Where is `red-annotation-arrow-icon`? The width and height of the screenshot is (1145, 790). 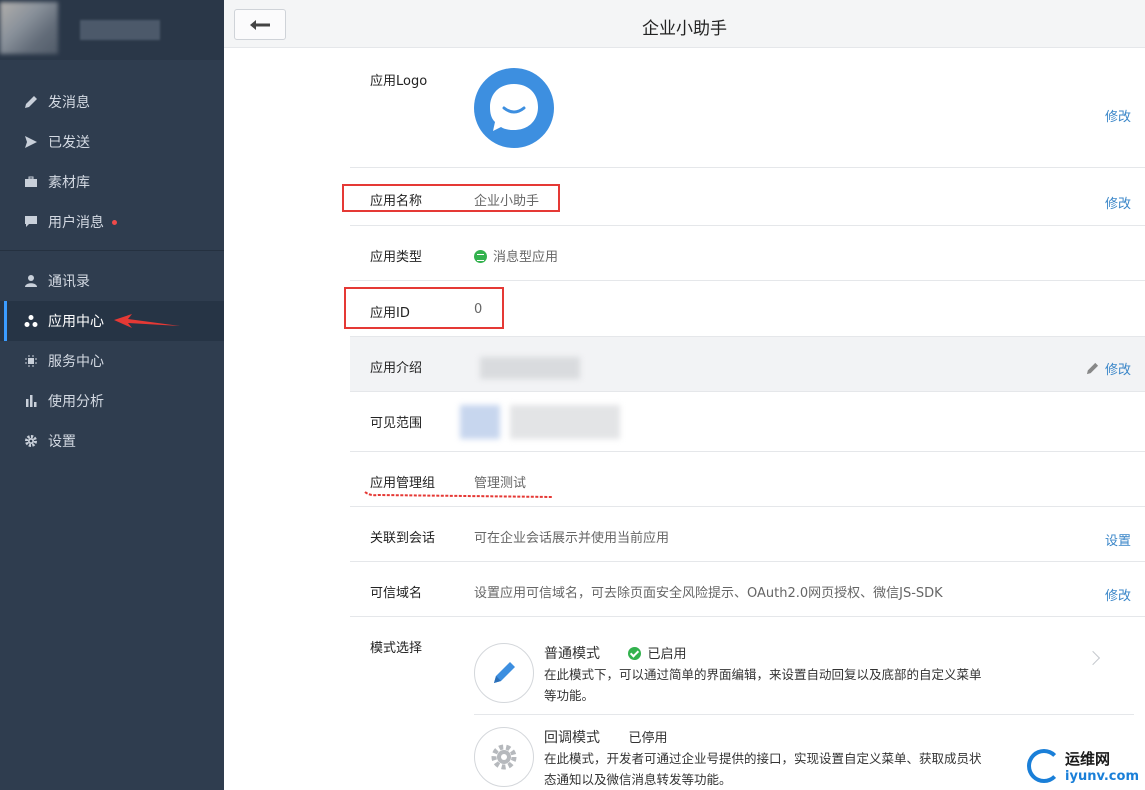 red-annotation-arrow-icon is located at coordinates (147, 321).